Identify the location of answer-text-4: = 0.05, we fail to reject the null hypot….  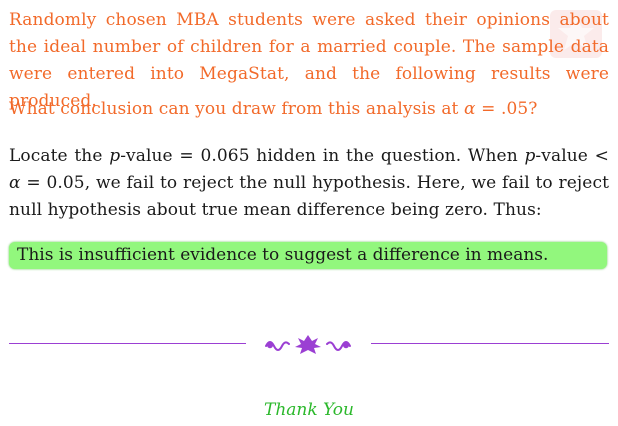
(309, 196).